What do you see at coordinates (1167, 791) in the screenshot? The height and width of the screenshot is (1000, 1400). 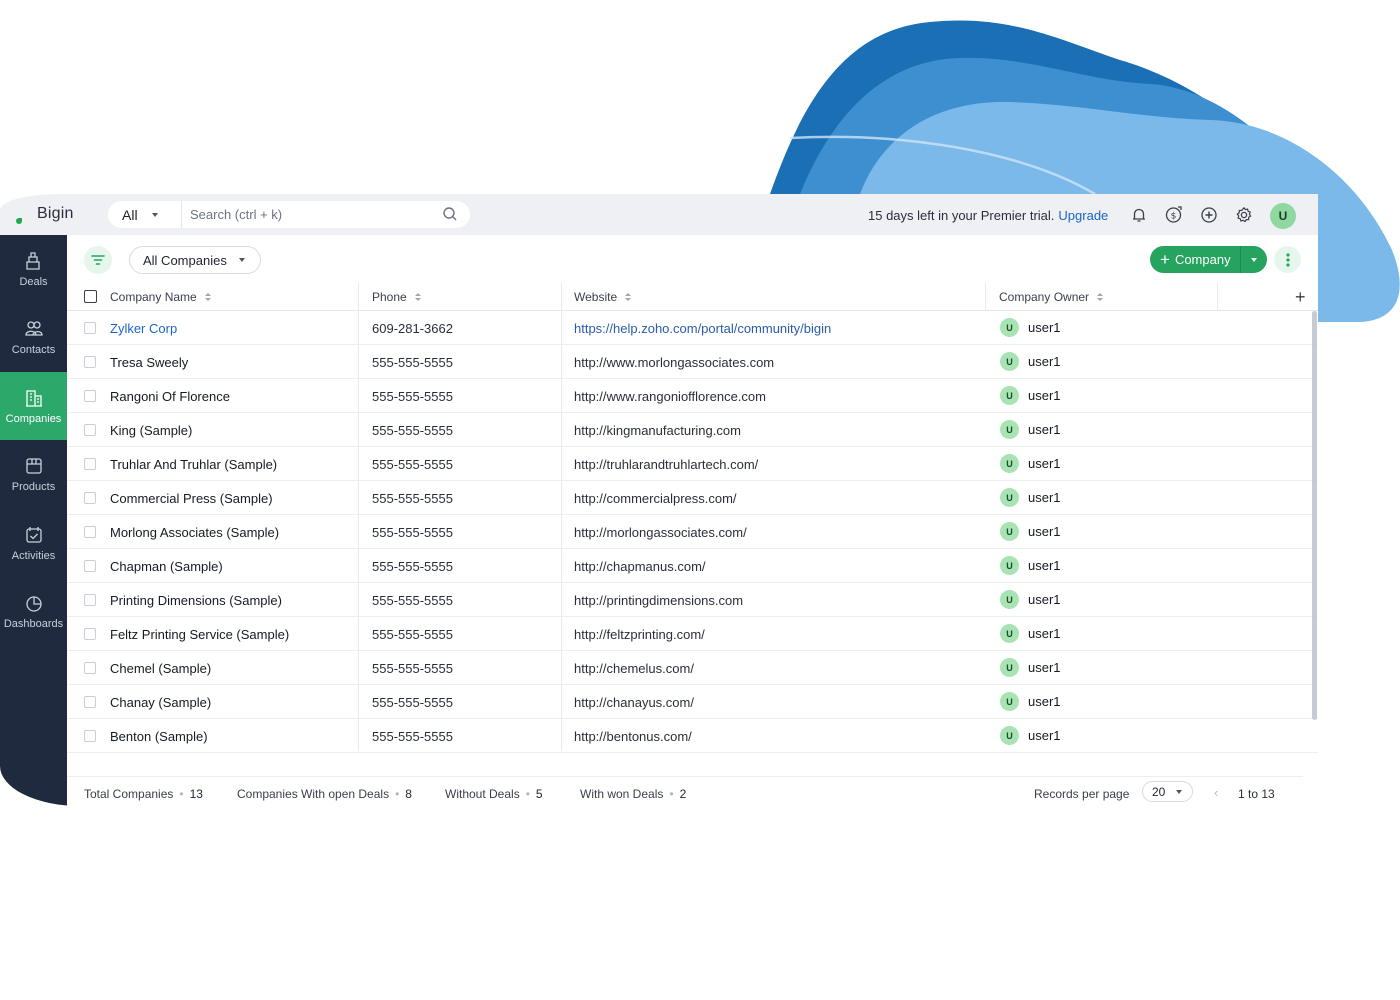 I see `records-per-page-select: 20` at bounding box center [1167, 791].